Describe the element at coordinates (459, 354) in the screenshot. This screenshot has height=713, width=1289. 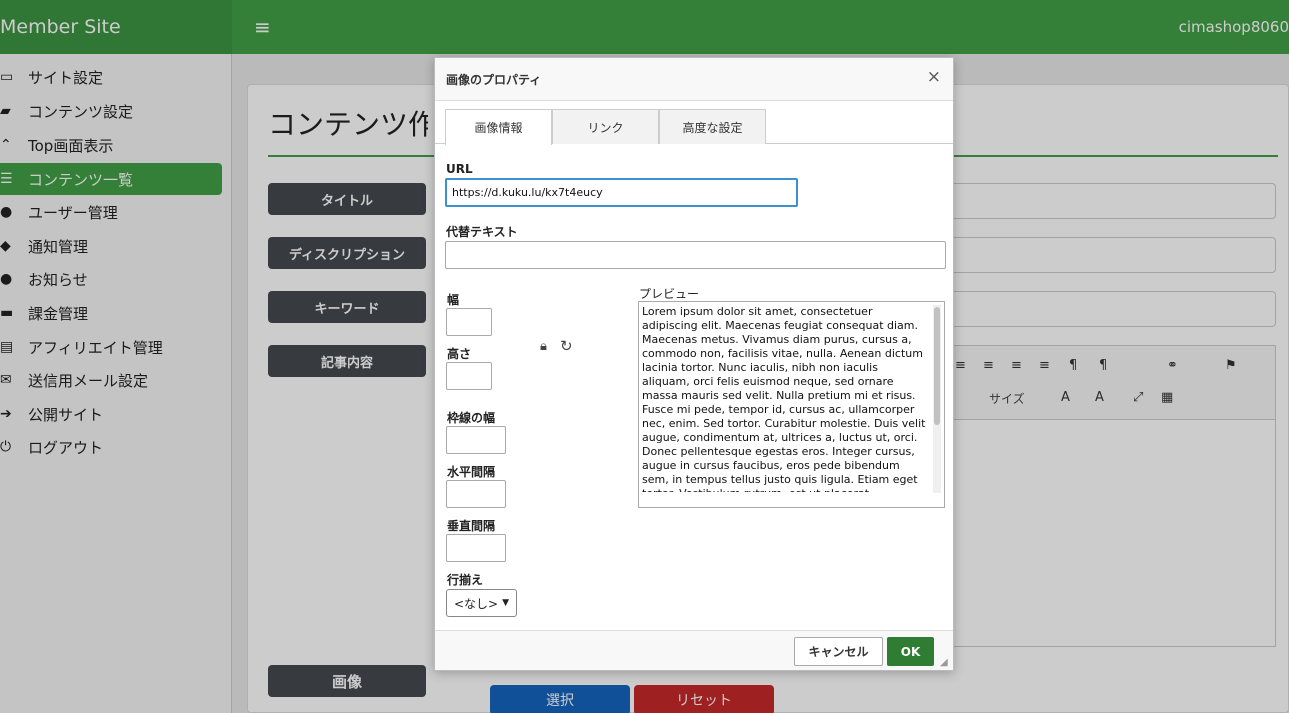
I see `height-label: 高さ` at that location.